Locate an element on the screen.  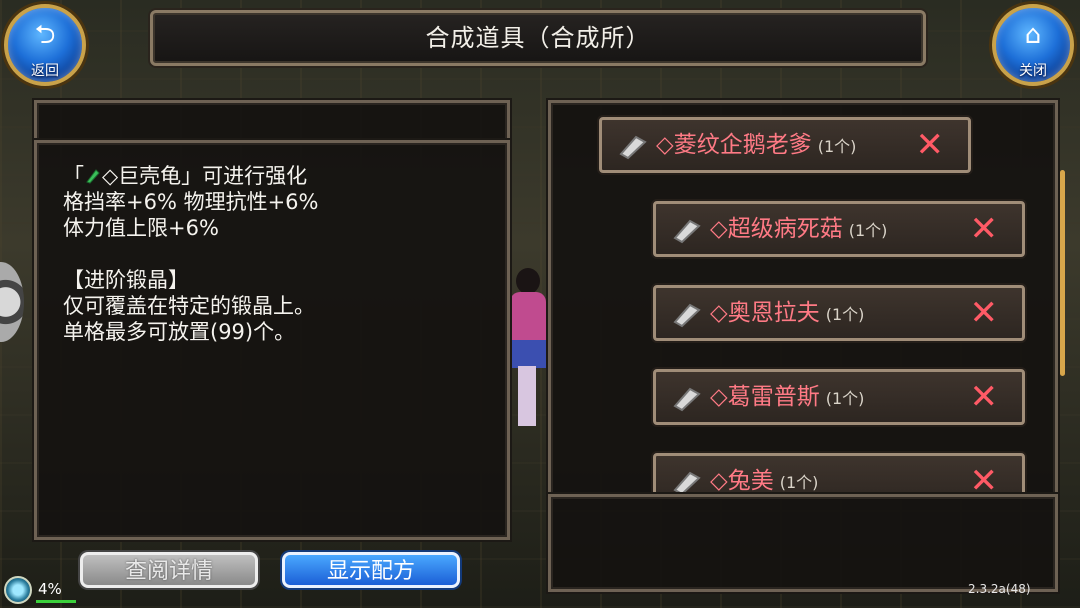
status-percent: 4% is located at coordinates (50, 589).